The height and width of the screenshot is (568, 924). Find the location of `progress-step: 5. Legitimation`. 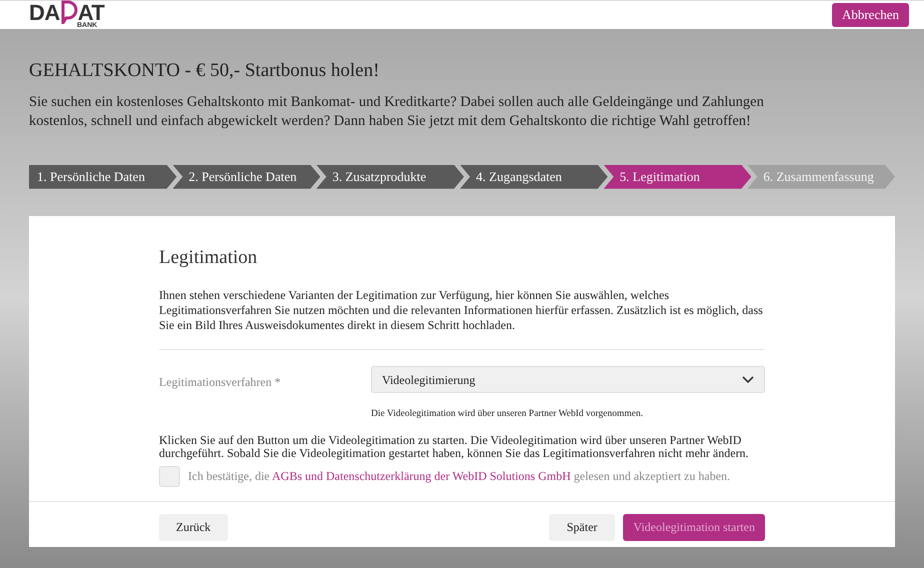

progress-step: 5. Legitimation is located at coordinates (678, 176).